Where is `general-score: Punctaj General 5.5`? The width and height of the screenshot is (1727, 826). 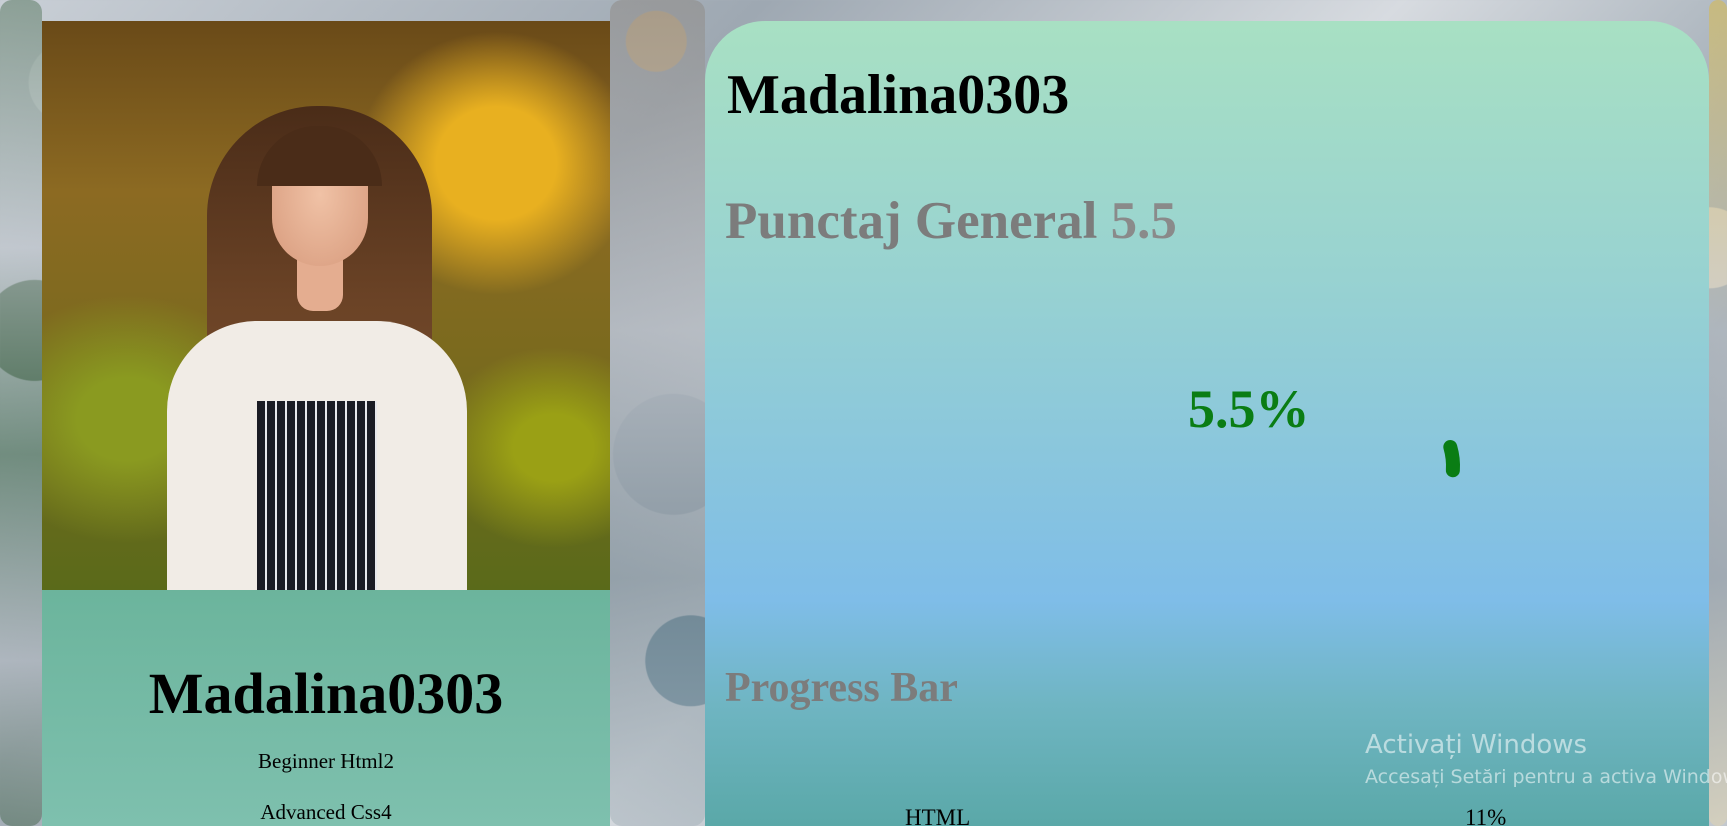
general-score: Punctaj General 5.5 is located at coordinates (951, 221).